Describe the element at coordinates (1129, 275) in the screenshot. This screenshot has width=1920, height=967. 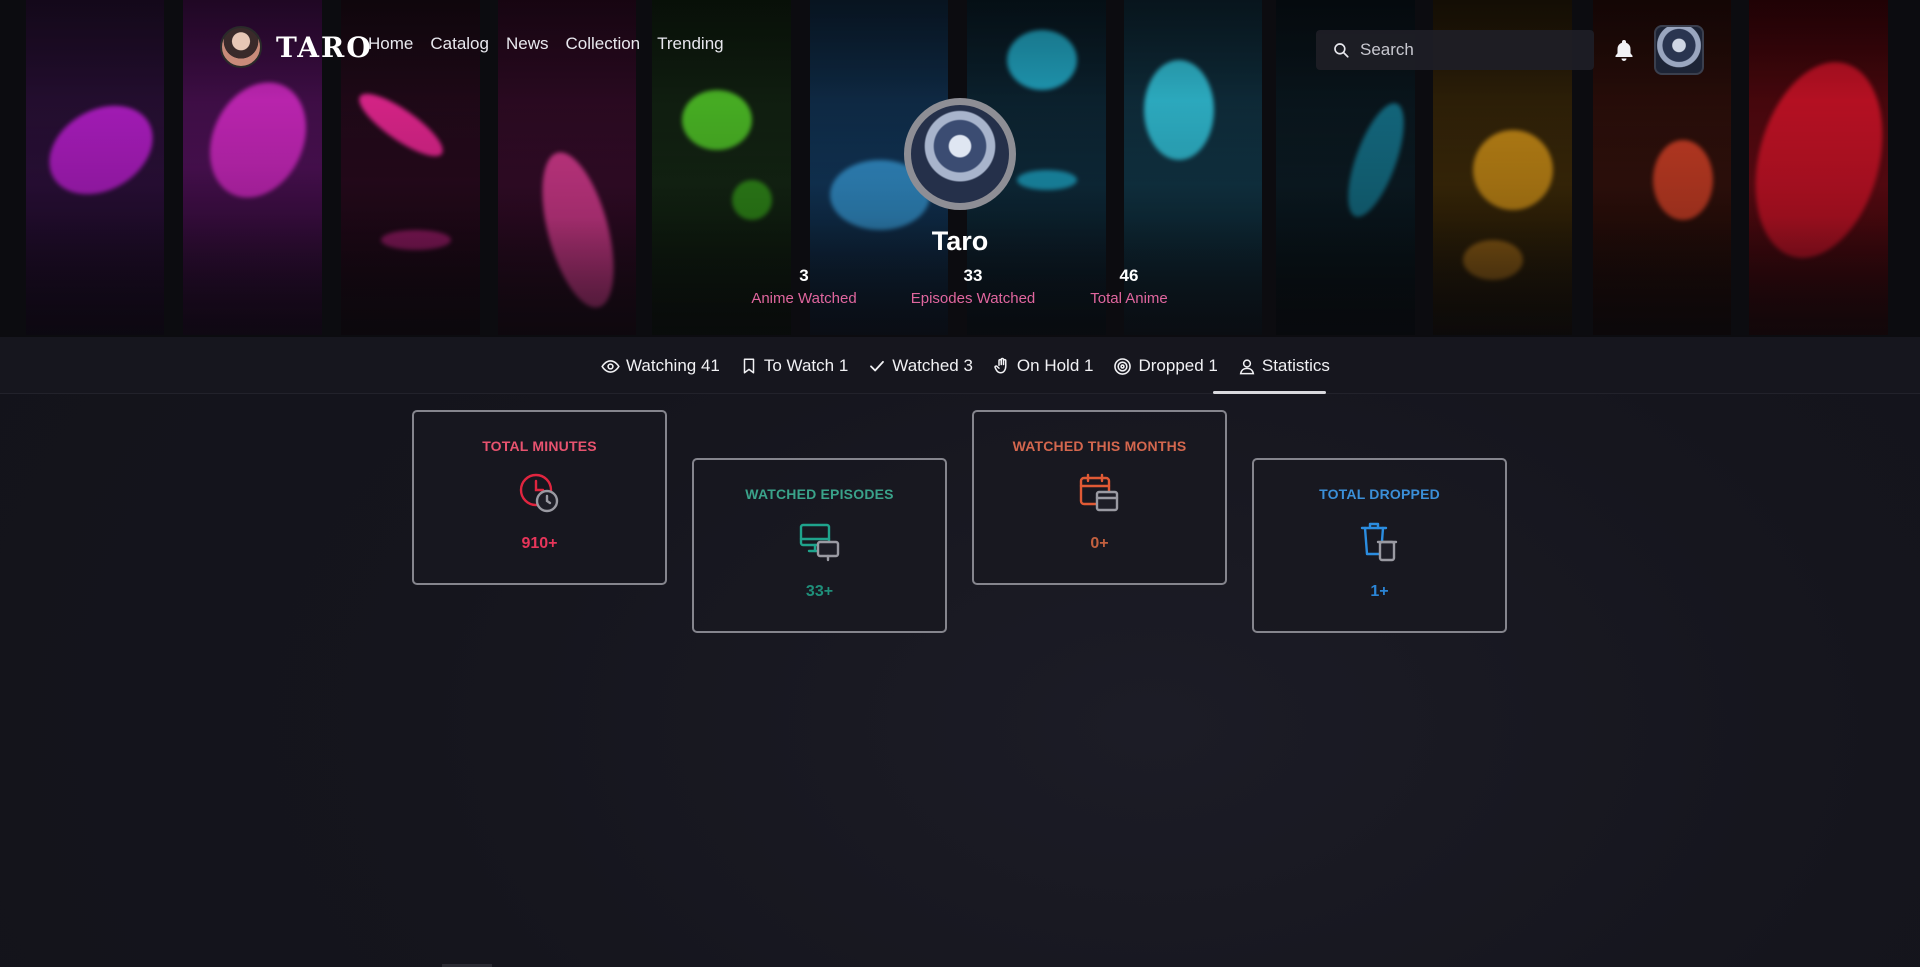
I see `stat-value: 46` at that location.